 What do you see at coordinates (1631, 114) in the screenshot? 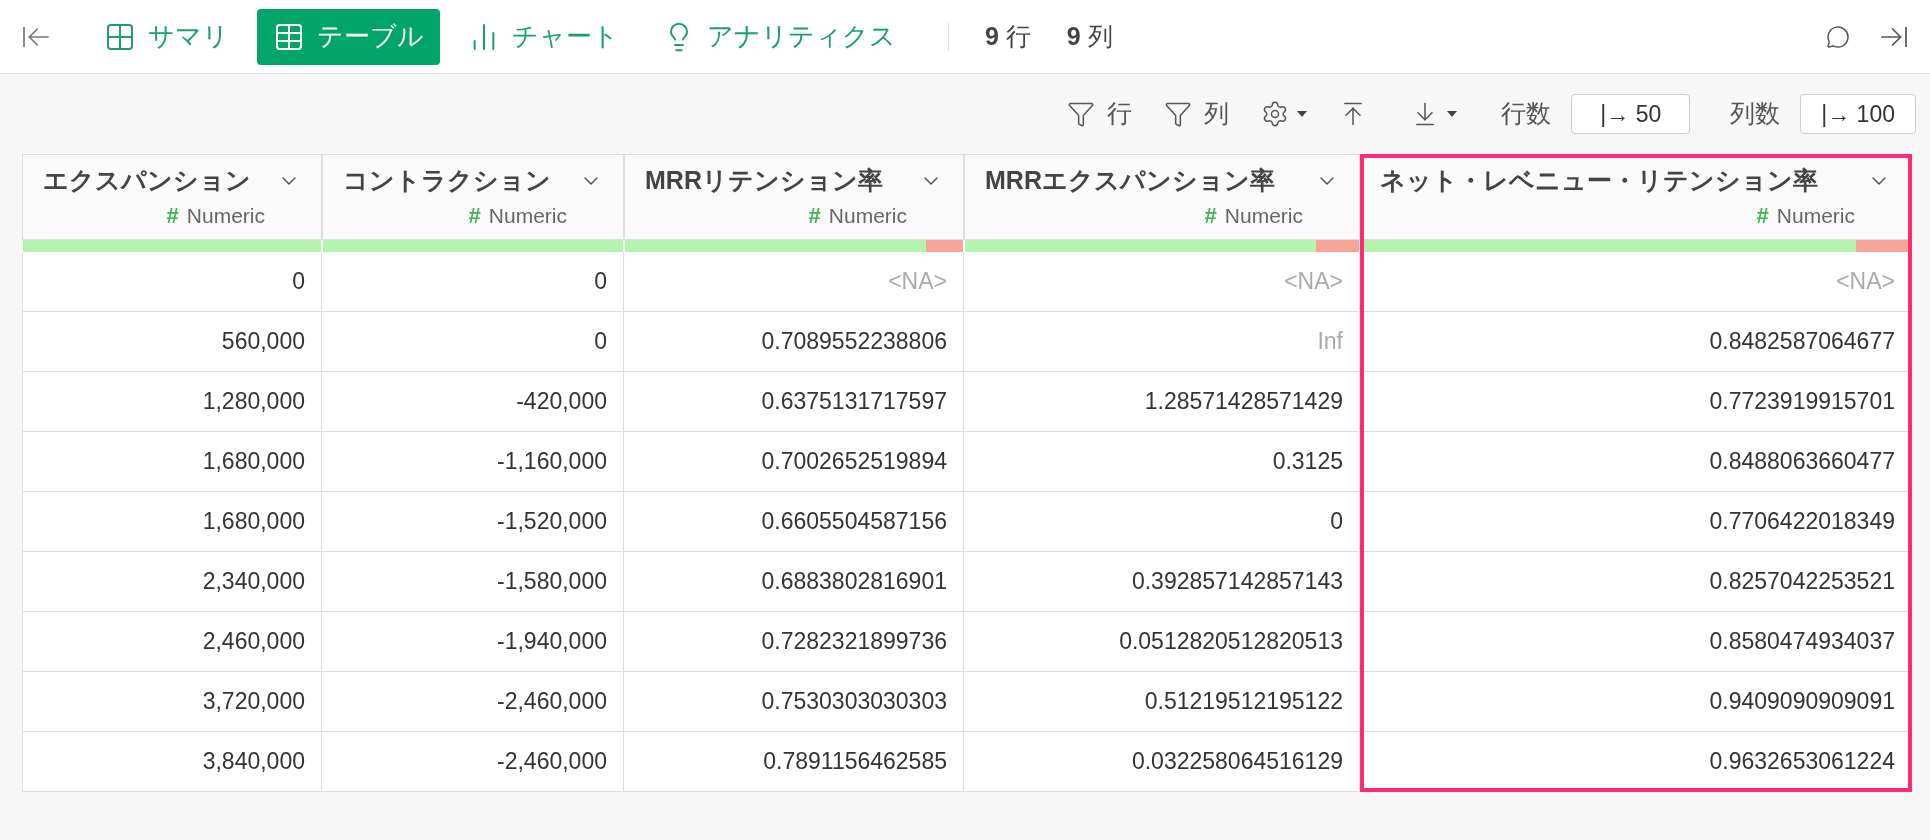
I see `row-count-button: |→ 50` at bounding box center [1631, 114].